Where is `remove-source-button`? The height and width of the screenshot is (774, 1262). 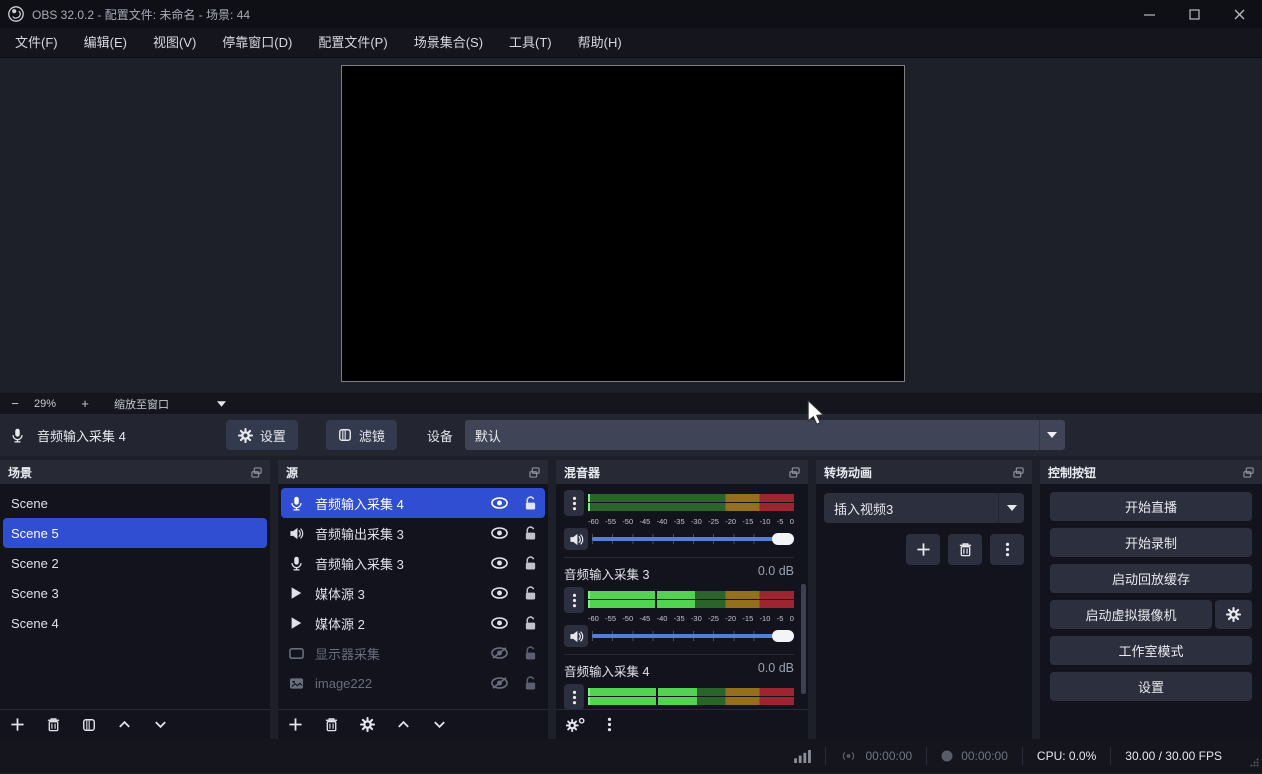
remove-source-button is located at coordinates (331, 724).